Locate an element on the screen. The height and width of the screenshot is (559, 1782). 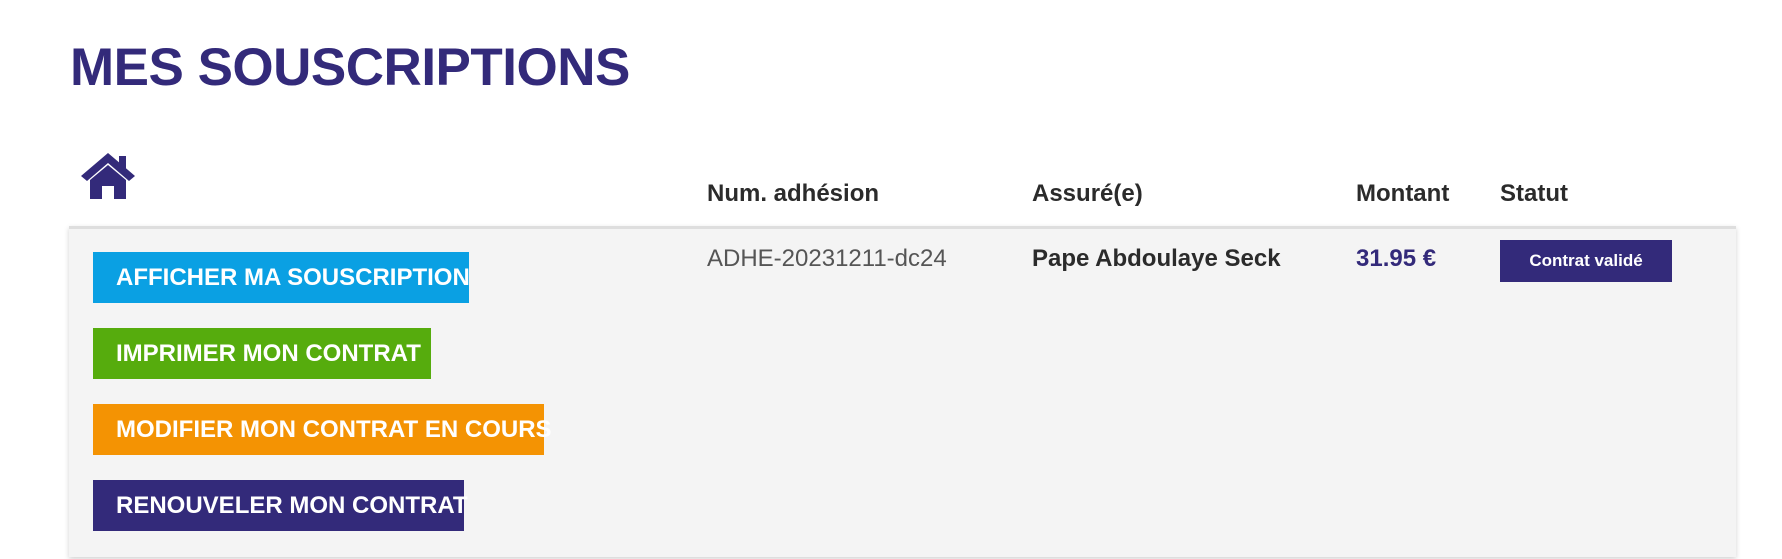
adhesion-number: ADHE-20231211-dc24 is located at coordinates (827, 258).